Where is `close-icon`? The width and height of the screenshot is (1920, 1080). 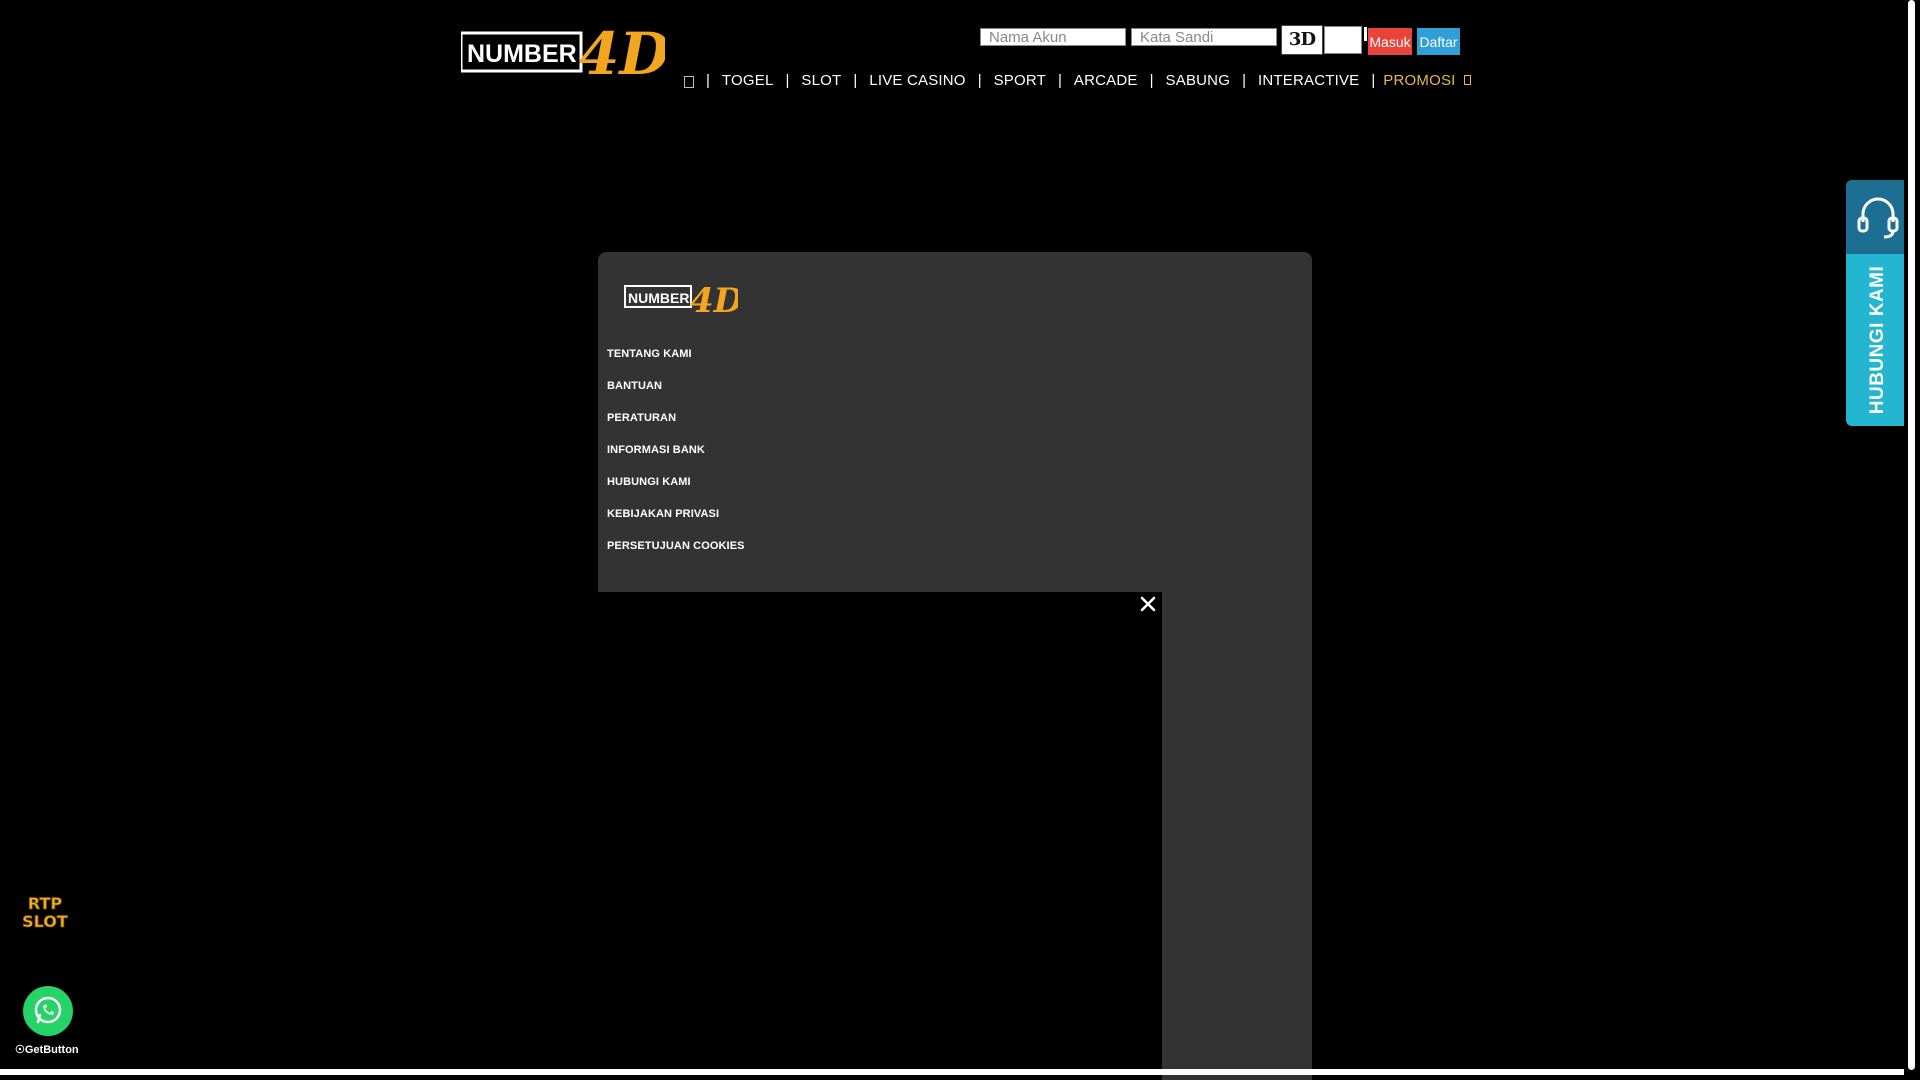 close-icon is located at coordinates (1148, 604).